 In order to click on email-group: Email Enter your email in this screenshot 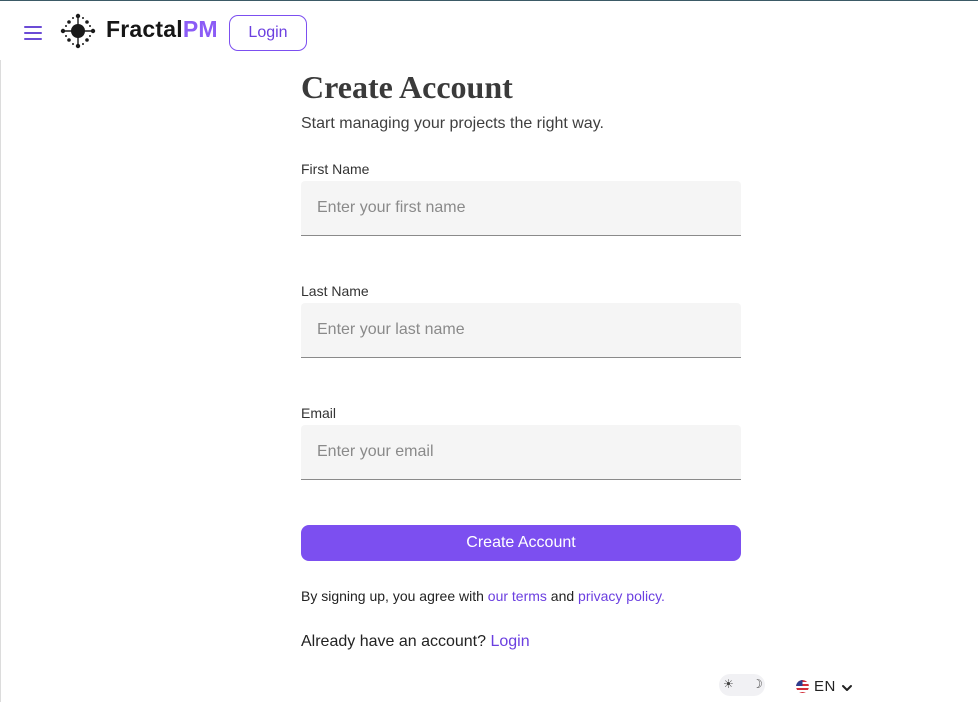, I will do `click(521, 442)`.